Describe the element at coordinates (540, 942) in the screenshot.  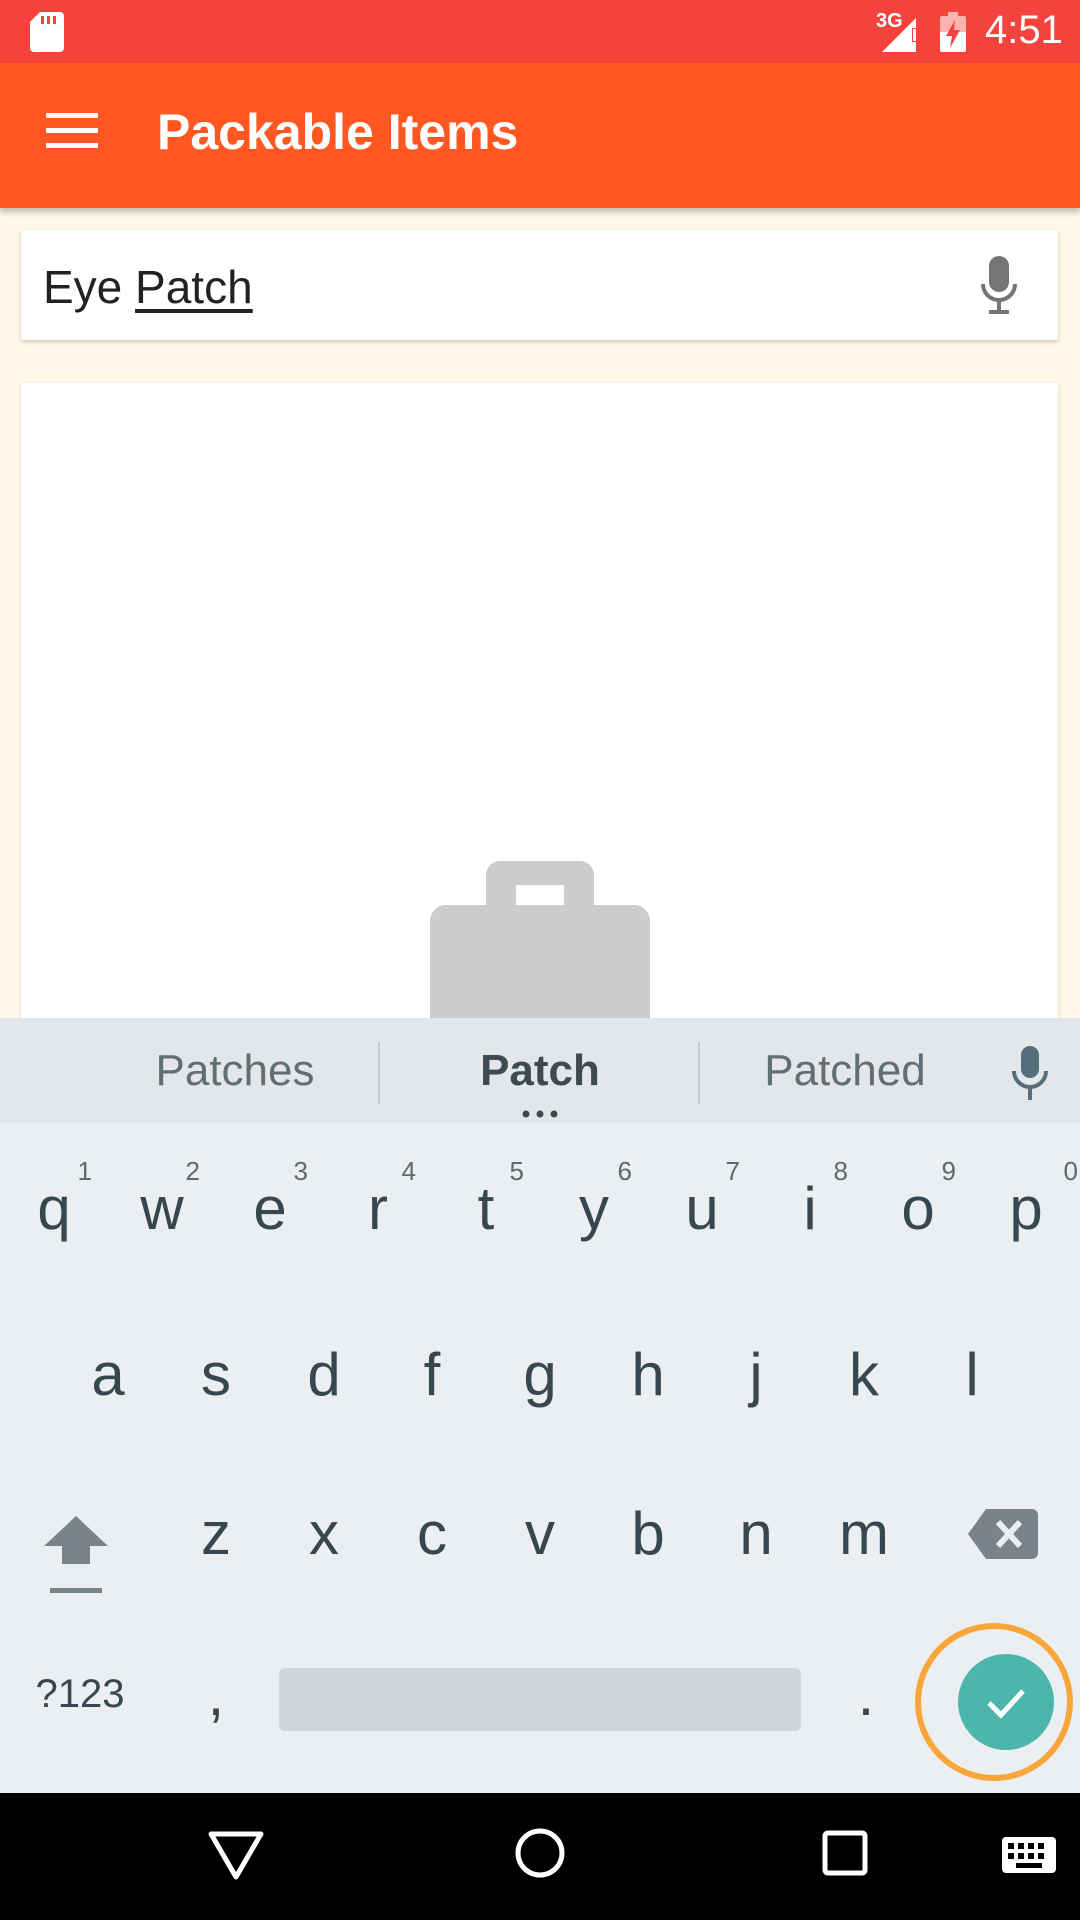
I see `briefcase-icon` at that location.